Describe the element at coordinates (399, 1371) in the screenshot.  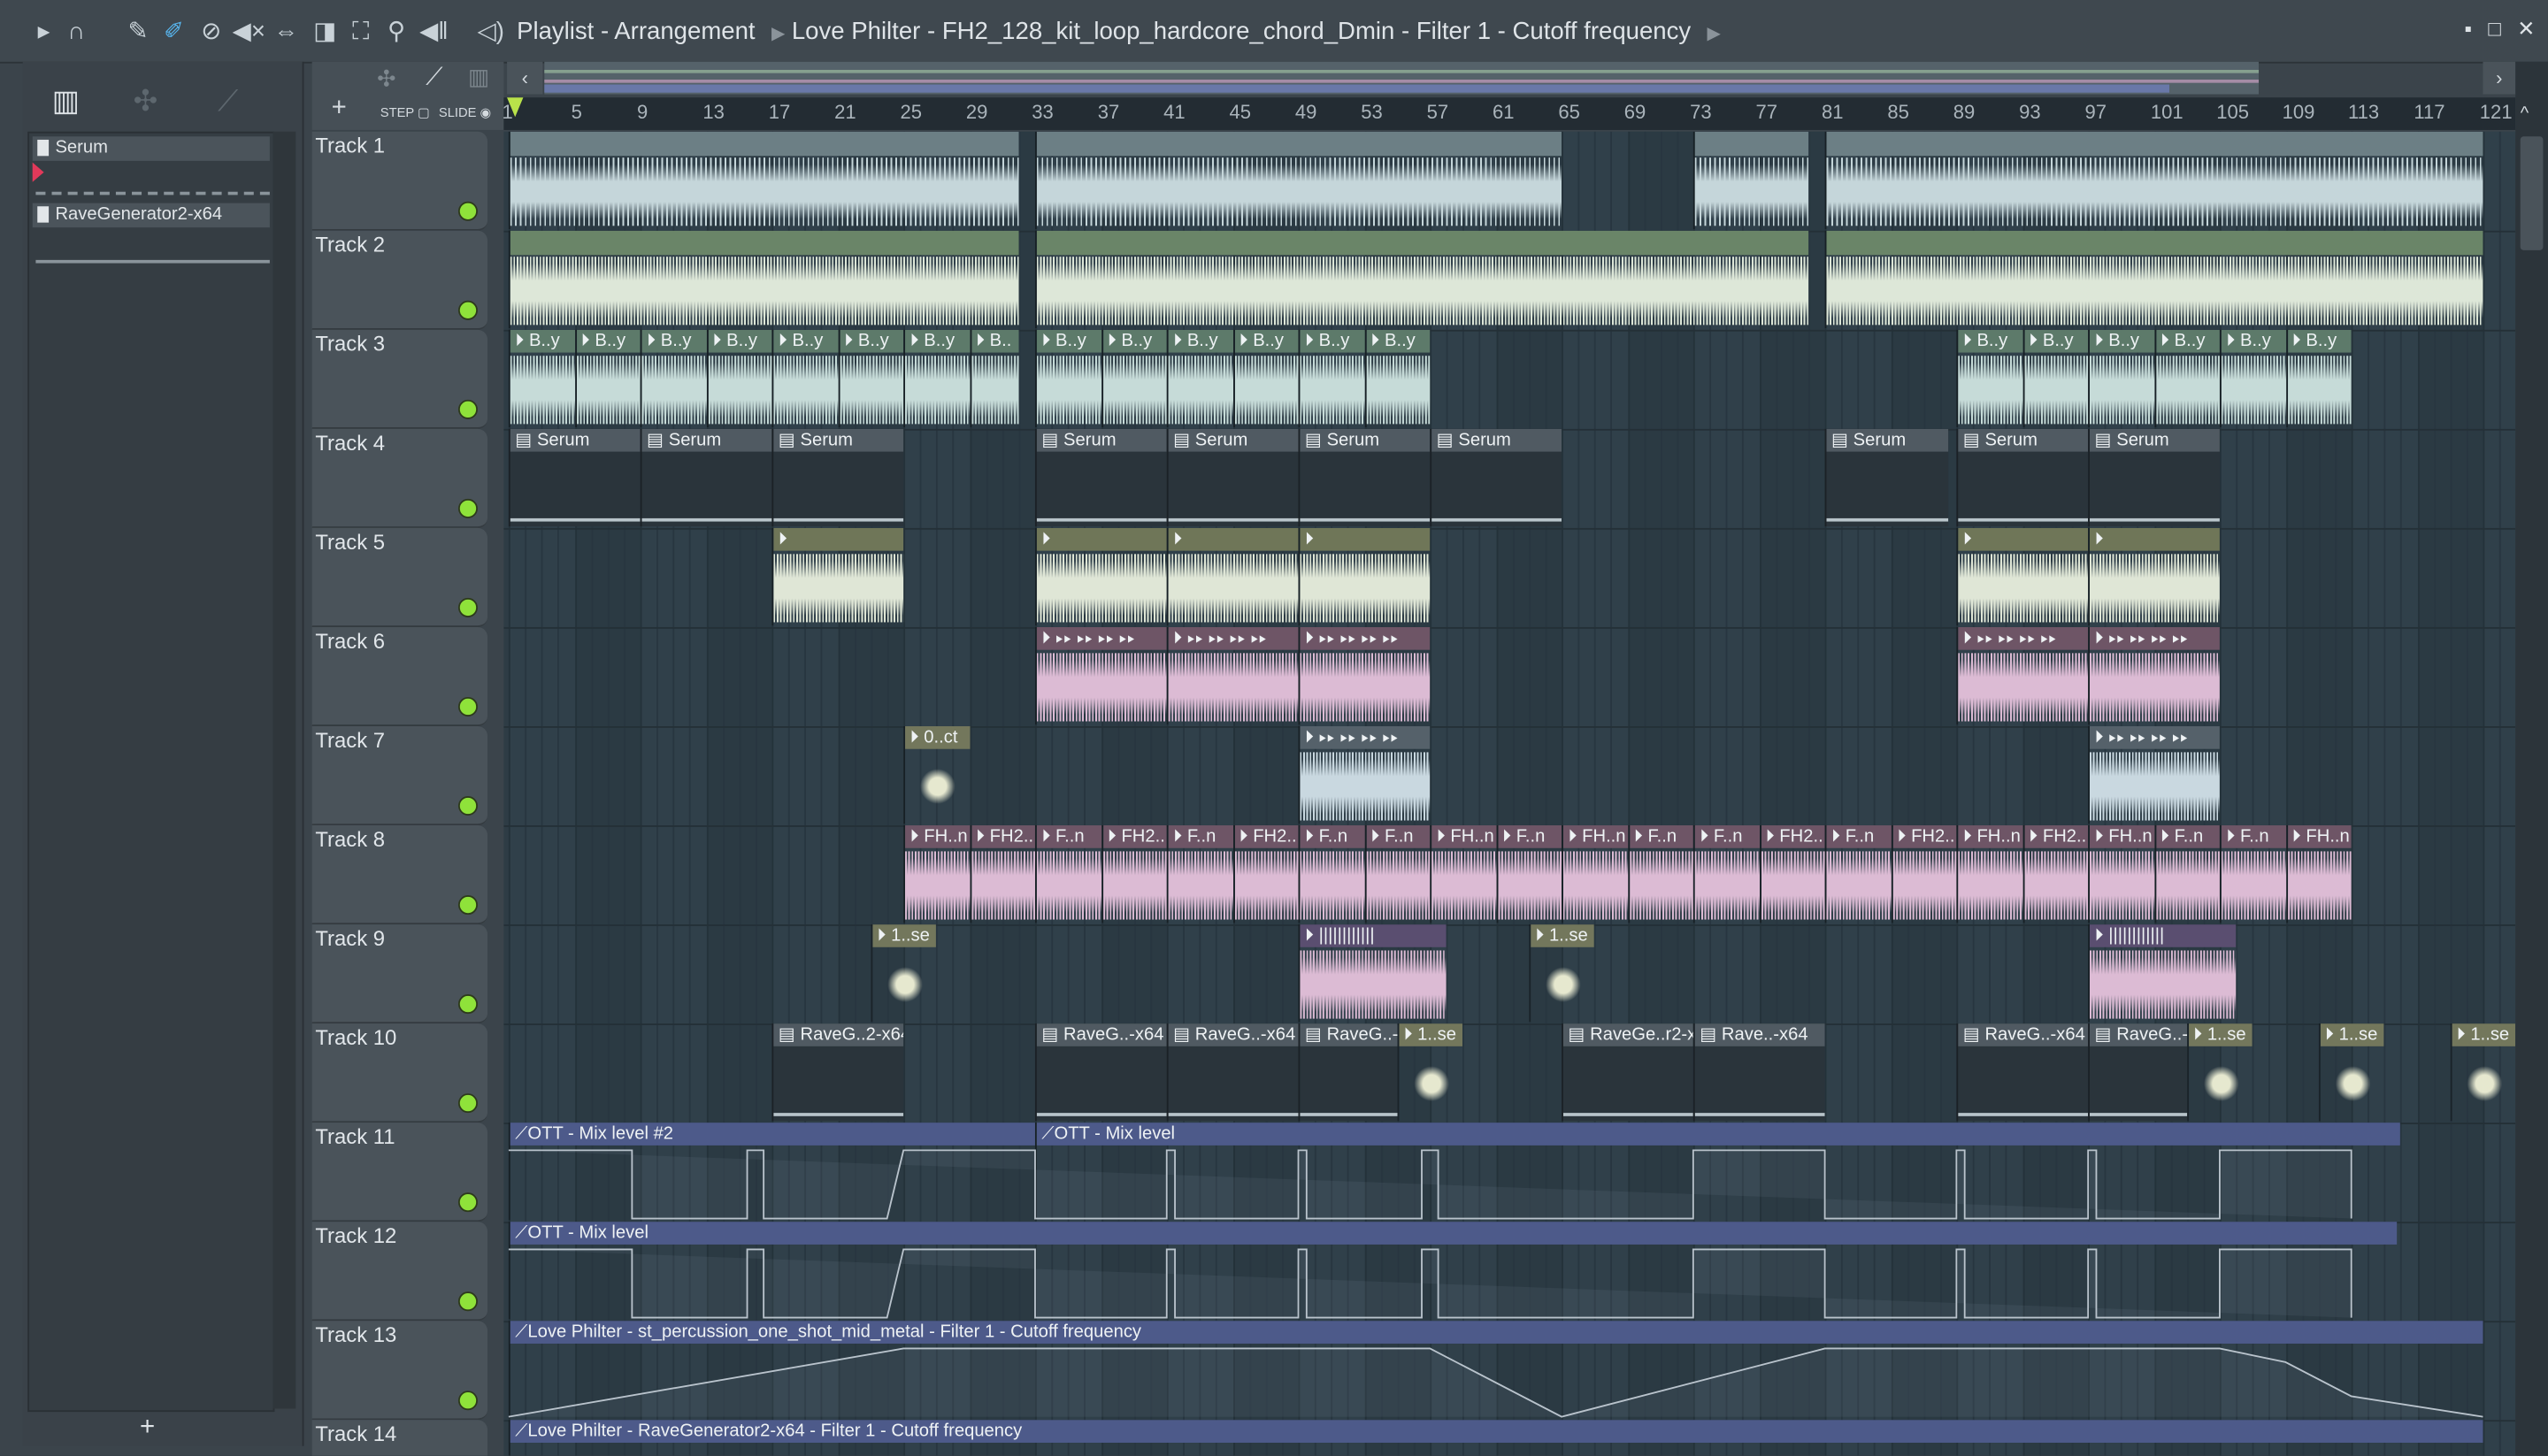
I see `track-header: Track 13` at that location.